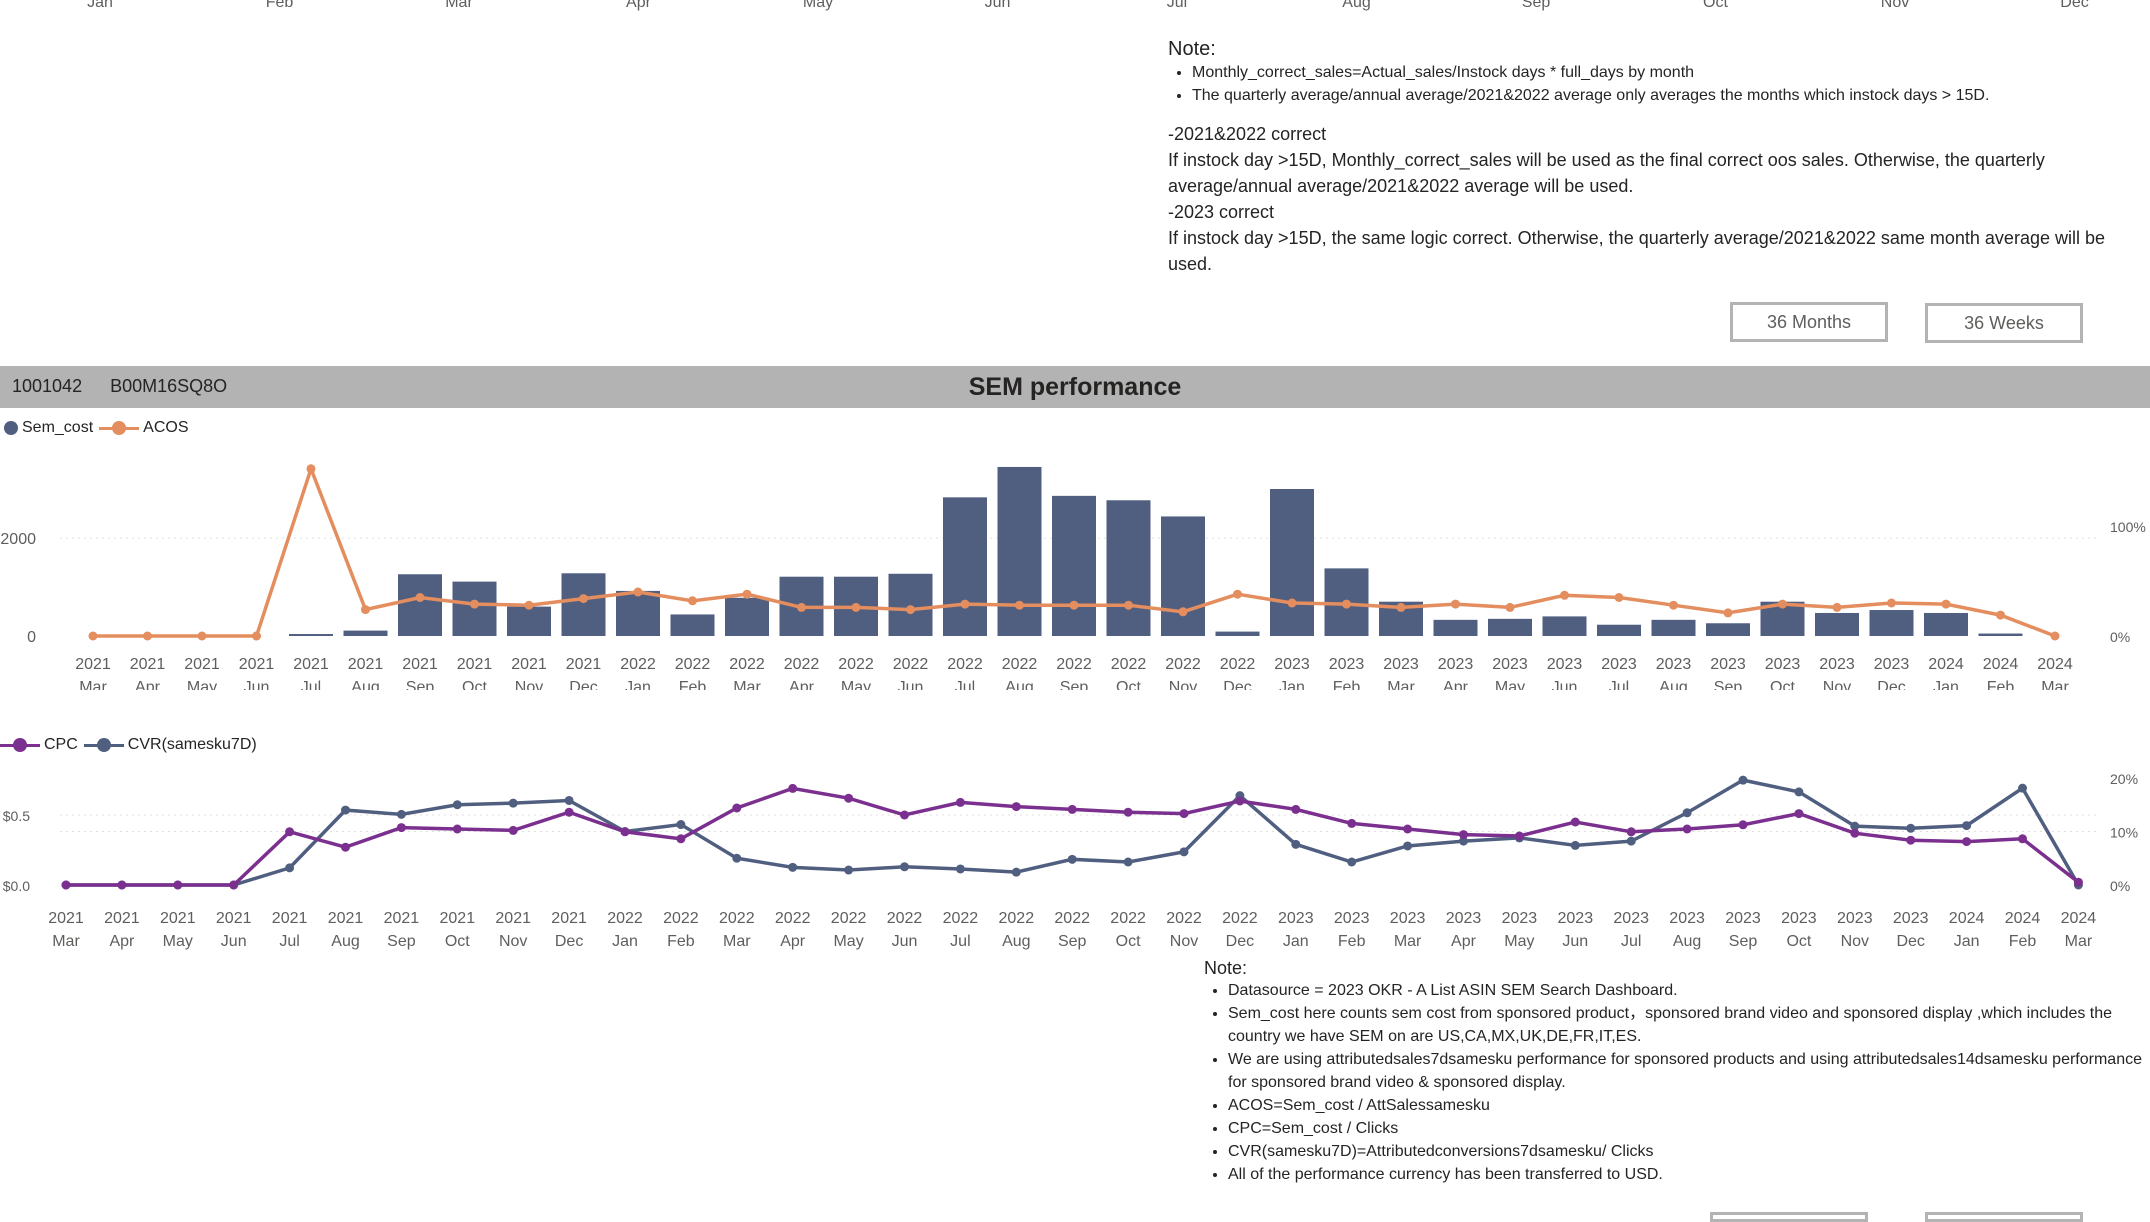 The image size is (2150, 1222). What do you see at coordinates (997, 5) in the screenshot?
I see `month-tick-label: Jun` at bounding box center [997, 5].